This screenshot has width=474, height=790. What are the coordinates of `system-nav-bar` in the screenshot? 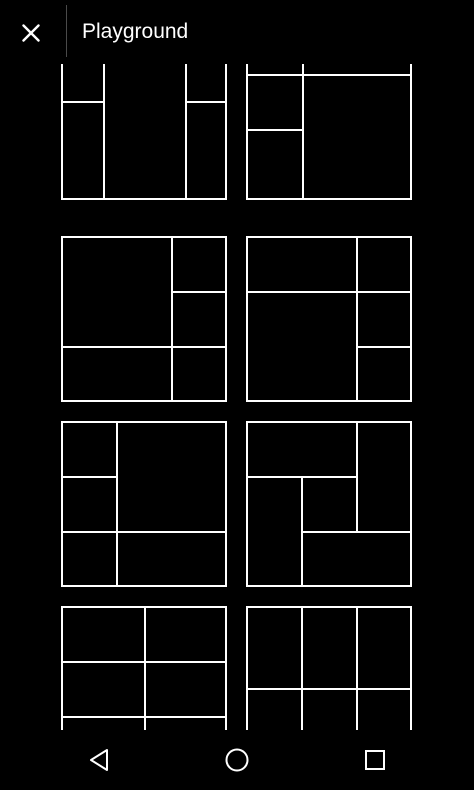 It's located at (237, 760).